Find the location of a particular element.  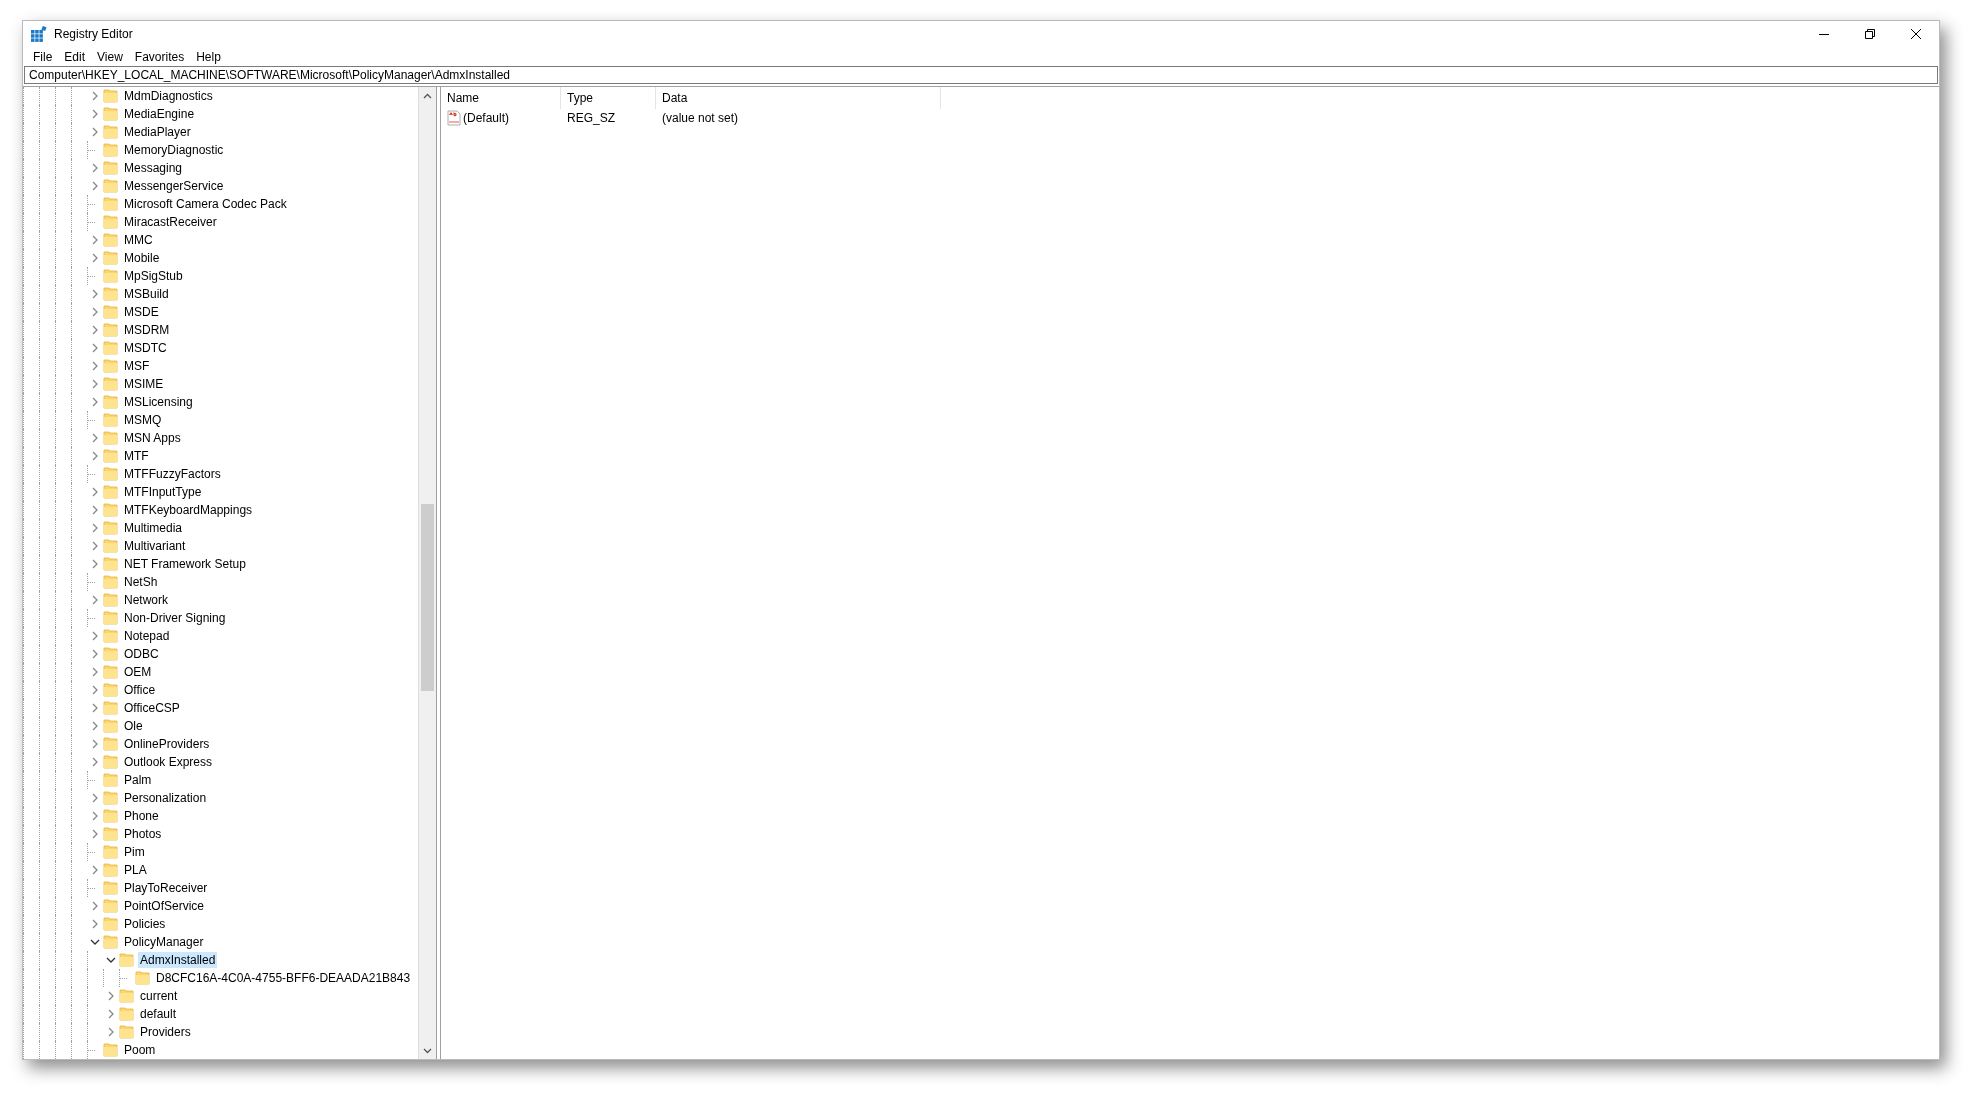

tree-item: Network is located at coordinates (146, 600).